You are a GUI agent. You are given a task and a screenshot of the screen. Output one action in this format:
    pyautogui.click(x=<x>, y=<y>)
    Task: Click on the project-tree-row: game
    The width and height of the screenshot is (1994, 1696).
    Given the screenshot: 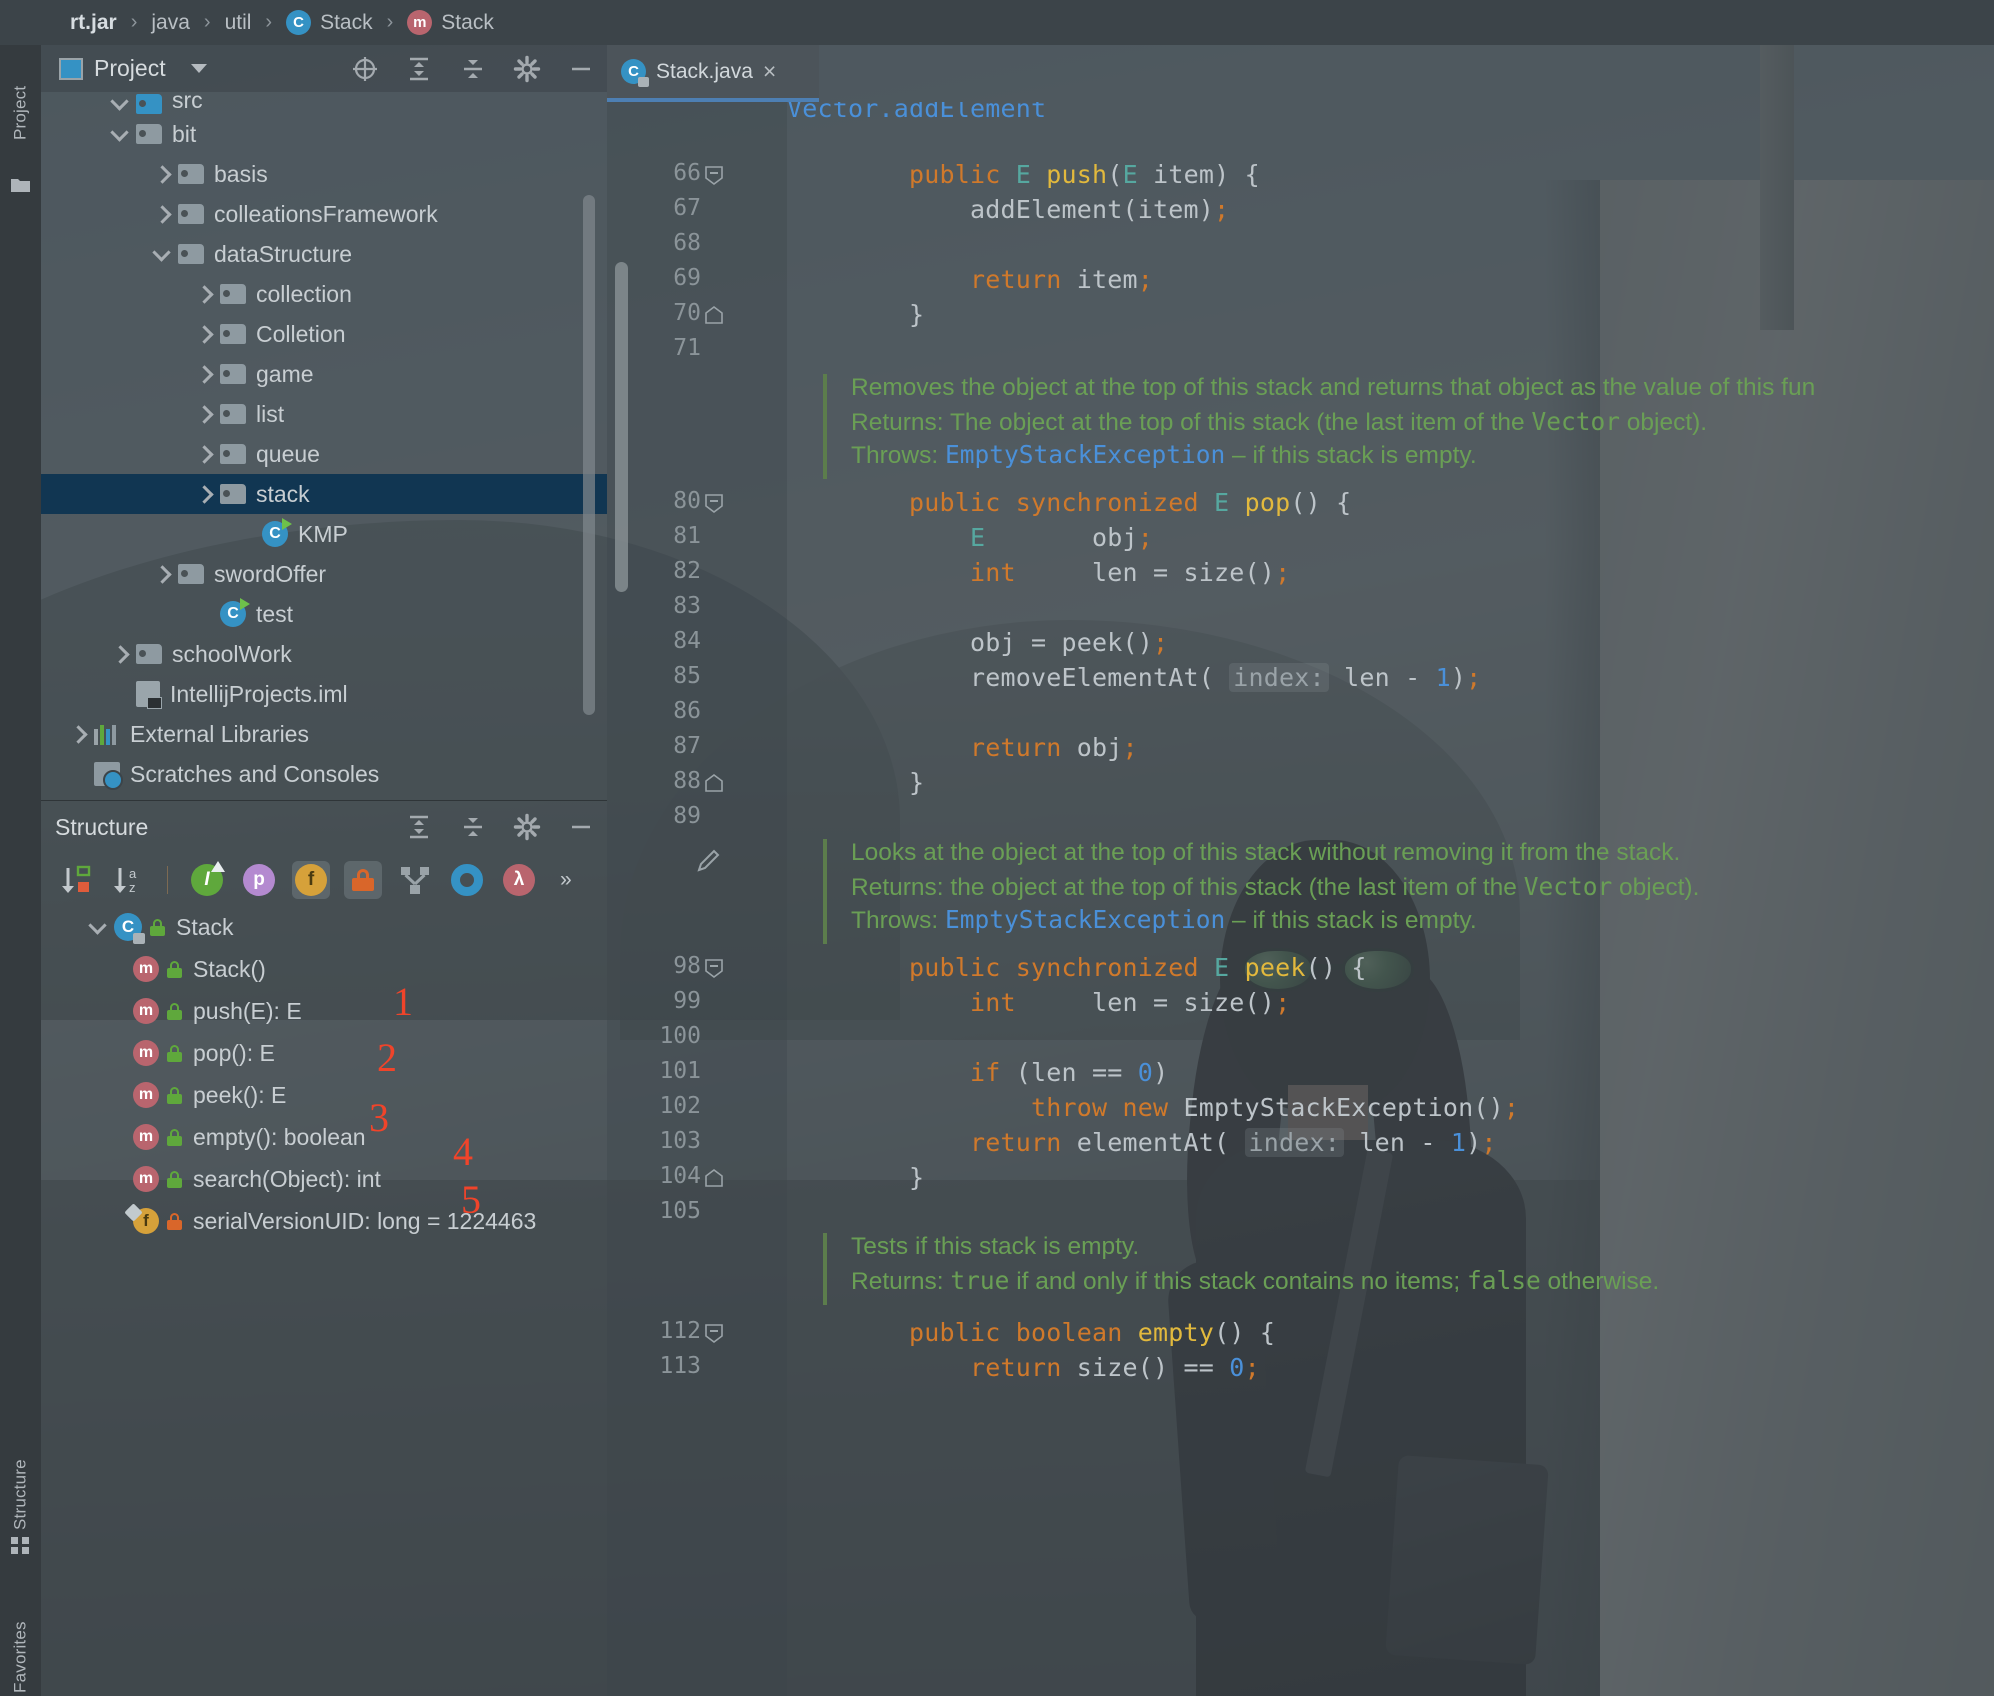 What is the action you would take?
    pyautogui.click(x=324, y=374)
    